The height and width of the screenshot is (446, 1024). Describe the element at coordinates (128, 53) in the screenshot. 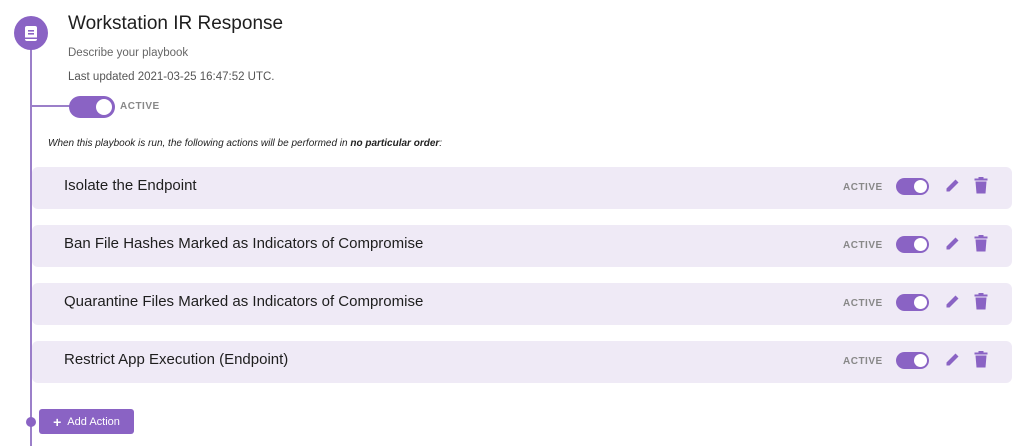

I see `playbook-description: Describe your playbook` at that location.